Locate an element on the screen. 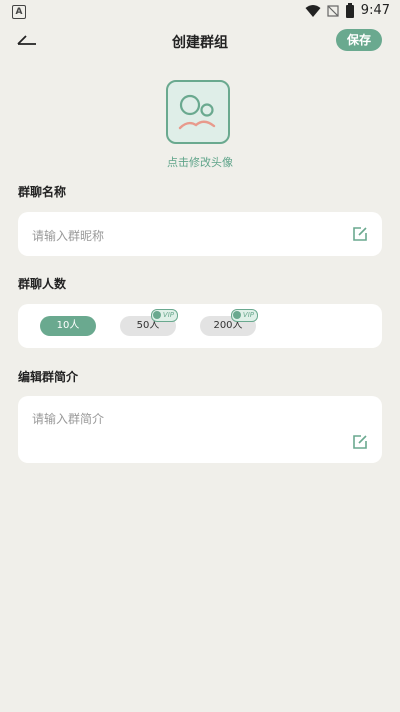 This screenshot has width=400, height=712. group-size-label: 群聊人数 is located at coordinates (42, 284).